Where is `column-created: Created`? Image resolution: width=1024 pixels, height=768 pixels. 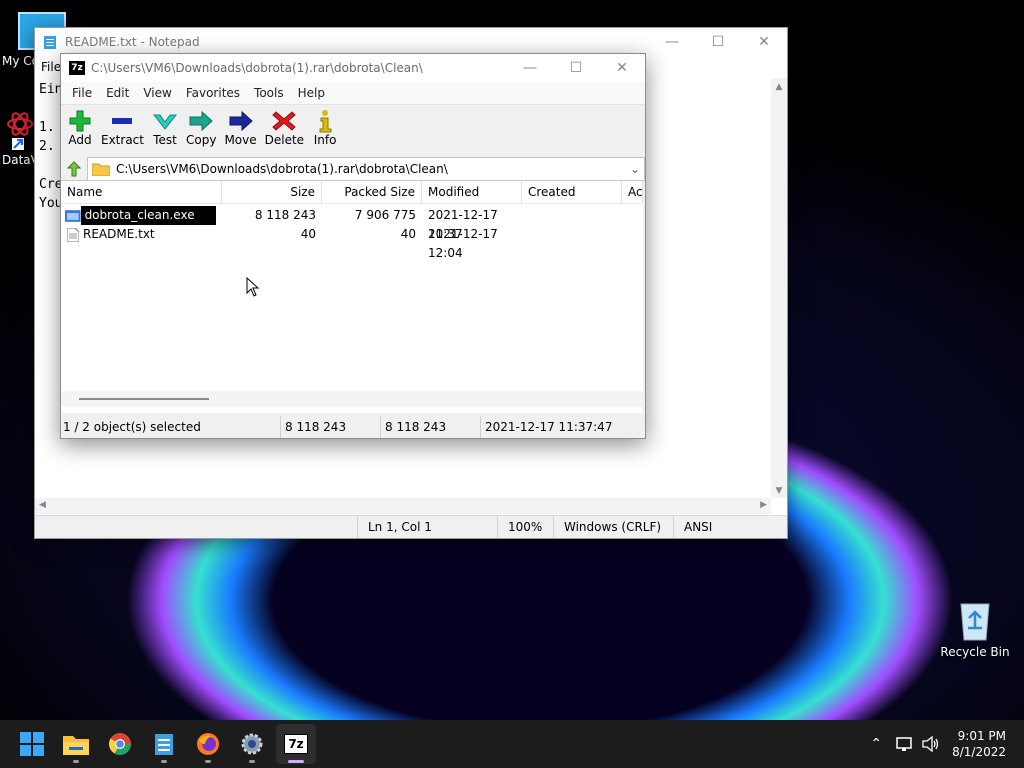 column-created: Created is located at coordinates (572, 192).